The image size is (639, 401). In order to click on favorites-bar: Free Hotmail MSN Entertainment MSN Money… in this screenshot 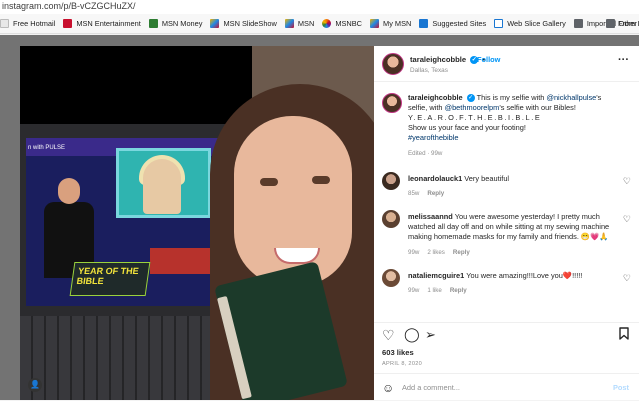, I will do `click(319, 24)`.